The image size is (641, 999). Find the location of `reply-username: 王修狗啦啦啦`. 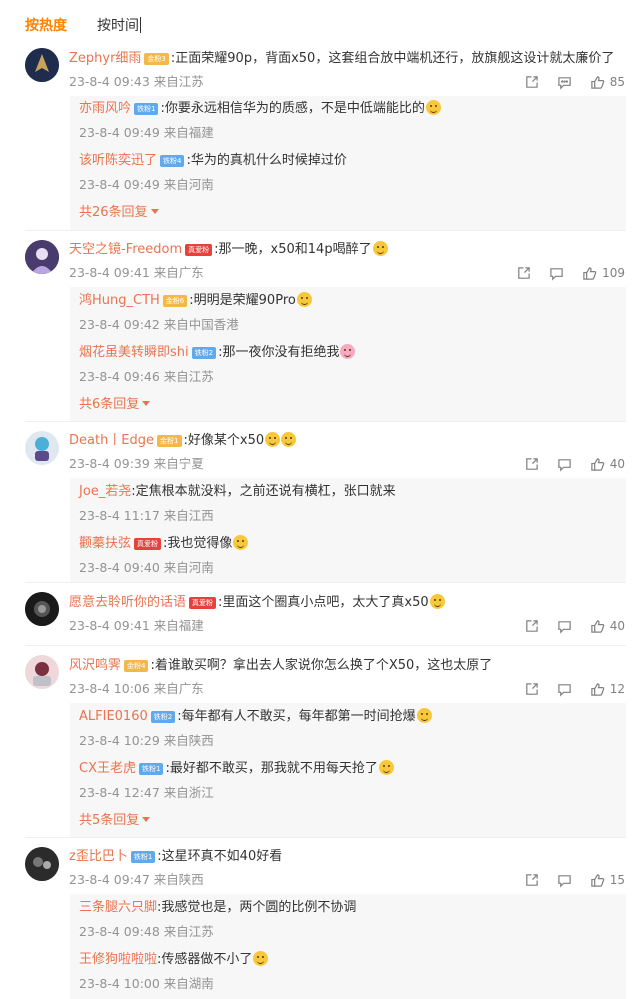

reply-username: 王修狗啦啦啦 is located at coordinates (118, 959).